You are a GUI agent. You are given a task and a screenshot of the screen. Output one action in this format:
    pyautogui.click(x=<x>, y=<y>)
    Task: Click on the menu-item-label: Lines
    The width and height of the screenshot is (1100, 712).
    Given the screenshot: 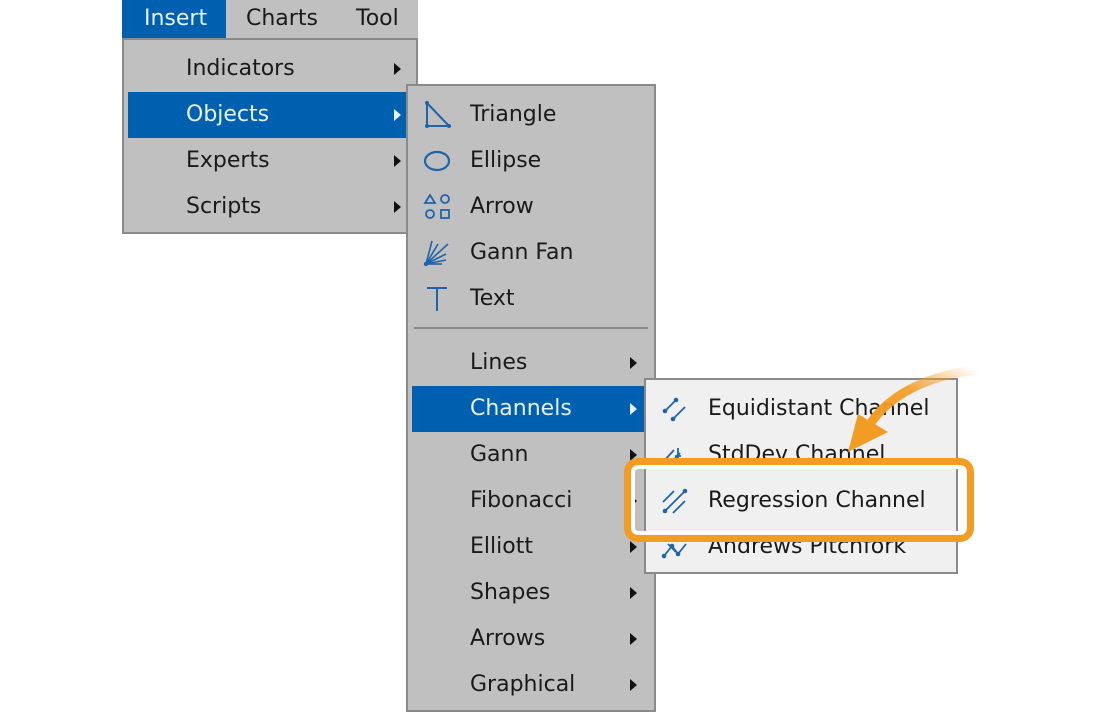 What is the action you would take?
    pyautogui.click(x=499, y=362)
    